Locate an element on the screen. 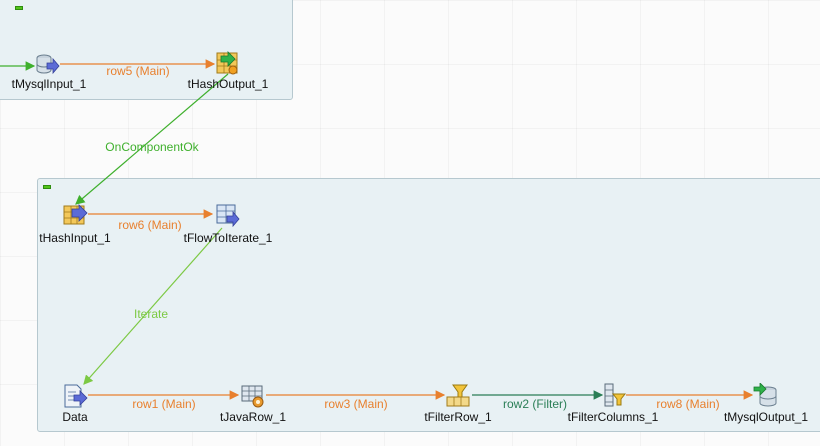 This screenshot has width=820, height=446. database-input-icon is located at coordinates (47, 65).